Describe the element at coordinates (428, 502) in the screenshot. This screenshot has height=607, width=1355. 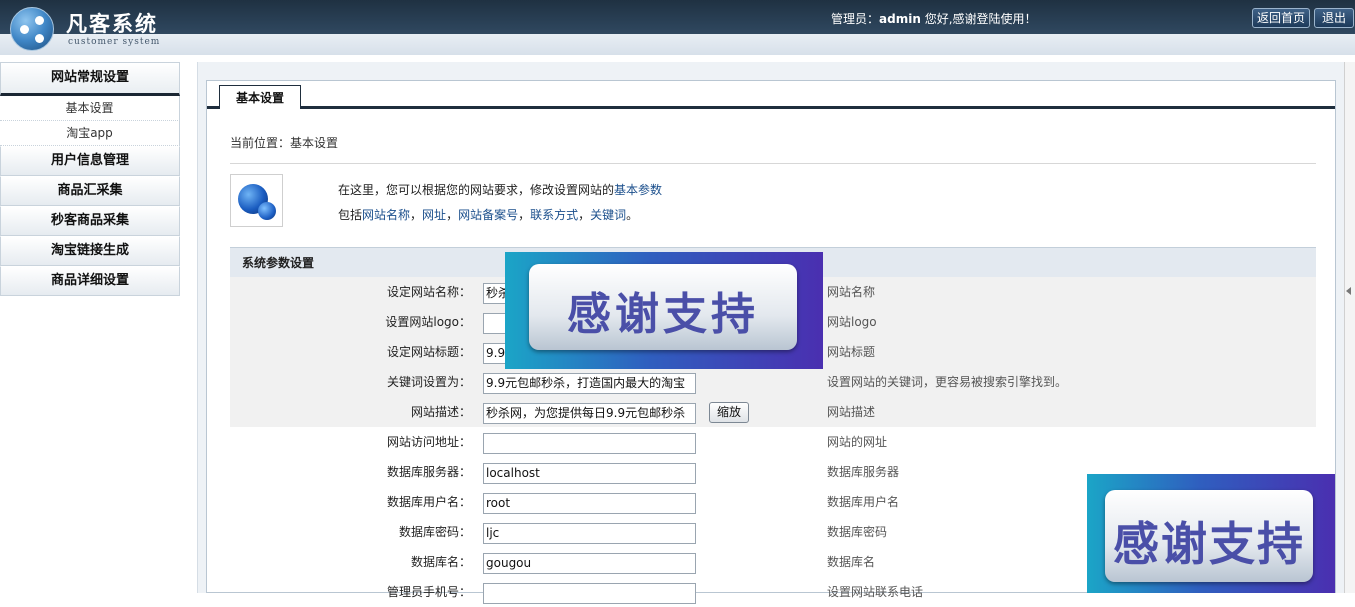
I see `form-label: 数据库用户名：` at that location.